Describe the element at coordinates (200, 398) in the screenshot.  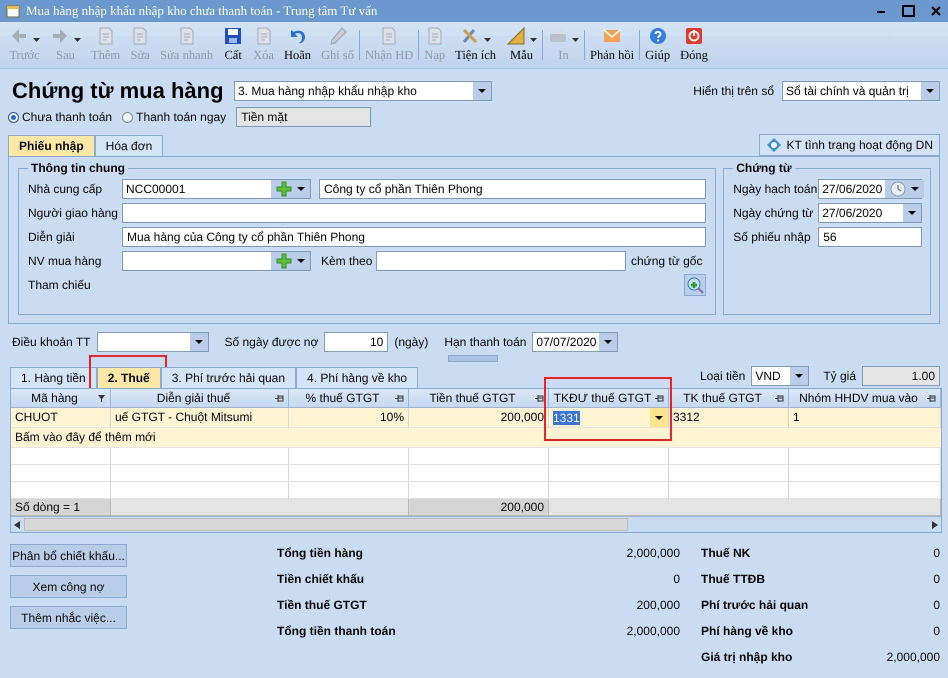
I see `column-header: Diễn giải thuế` at that location.